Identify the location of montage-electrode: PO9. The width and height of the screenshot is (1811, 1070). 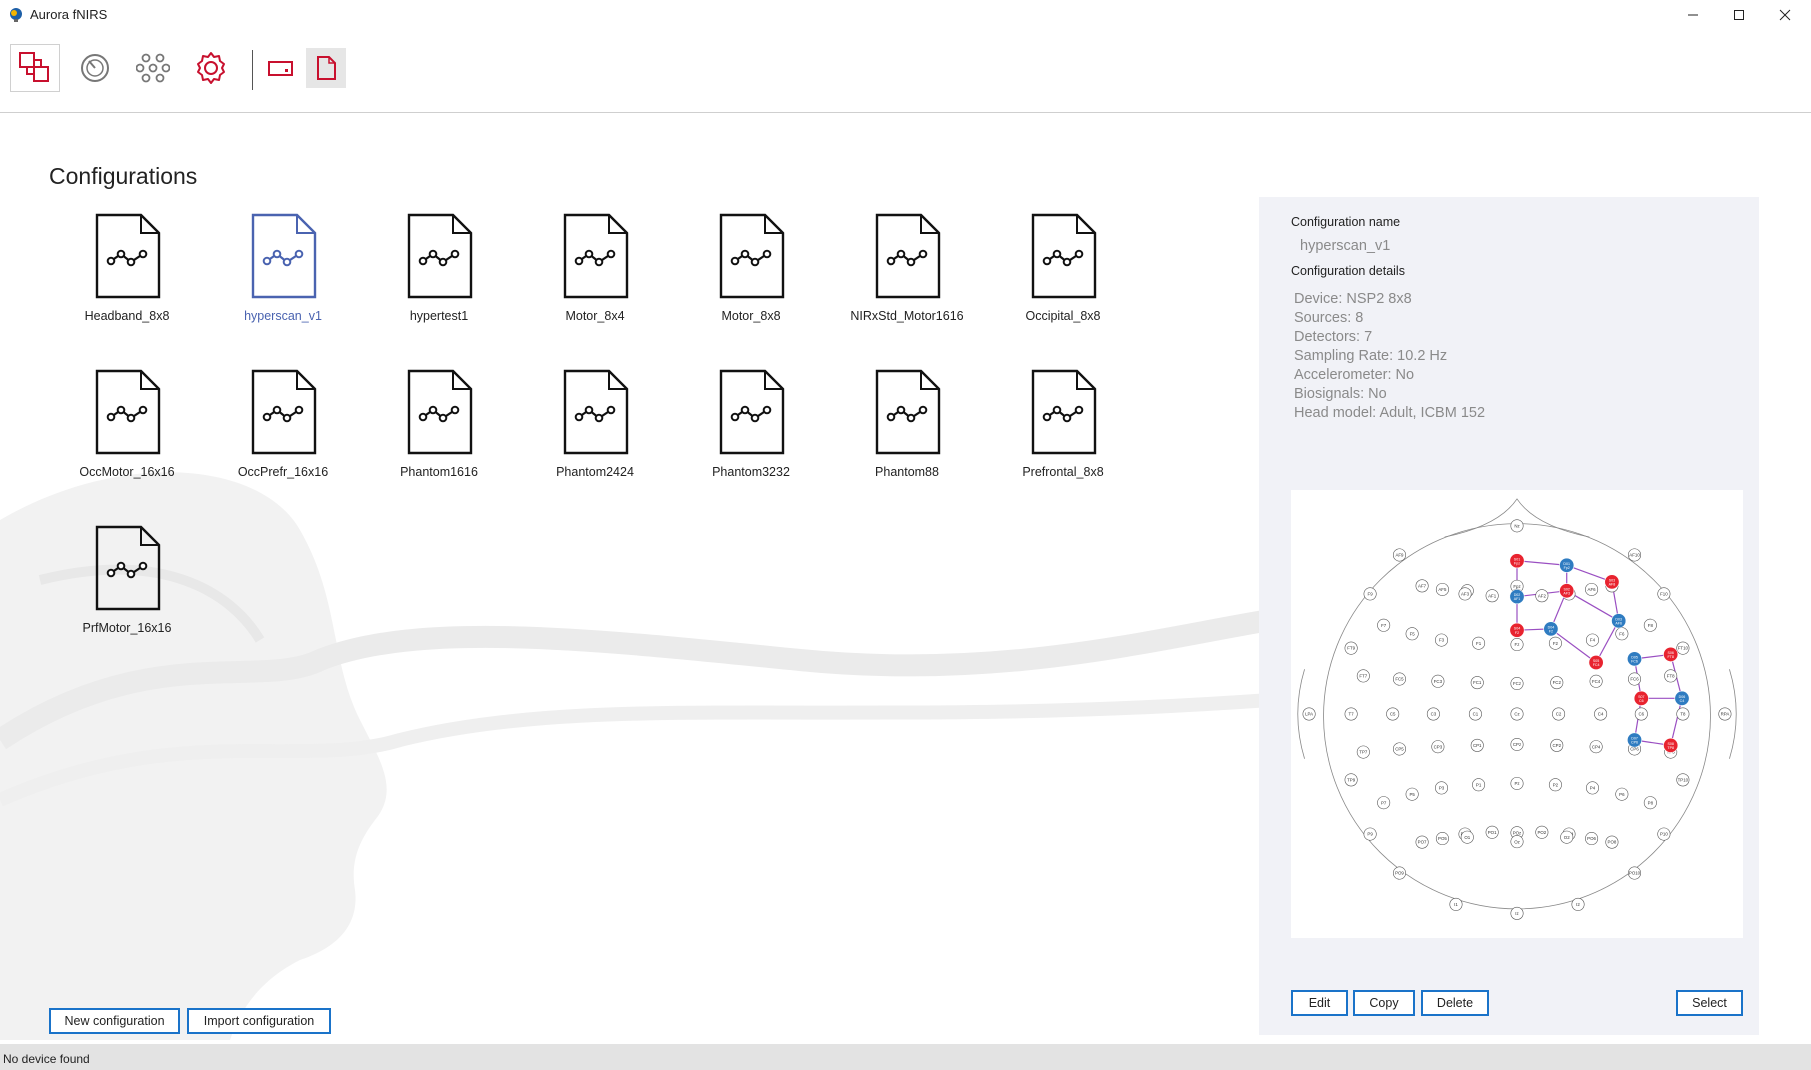
(1399, 873).